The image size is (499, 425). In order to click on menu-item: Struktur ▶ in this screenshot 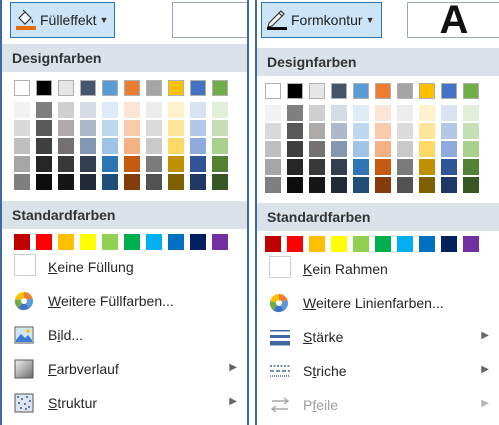, I will do `click(124, 403)`.